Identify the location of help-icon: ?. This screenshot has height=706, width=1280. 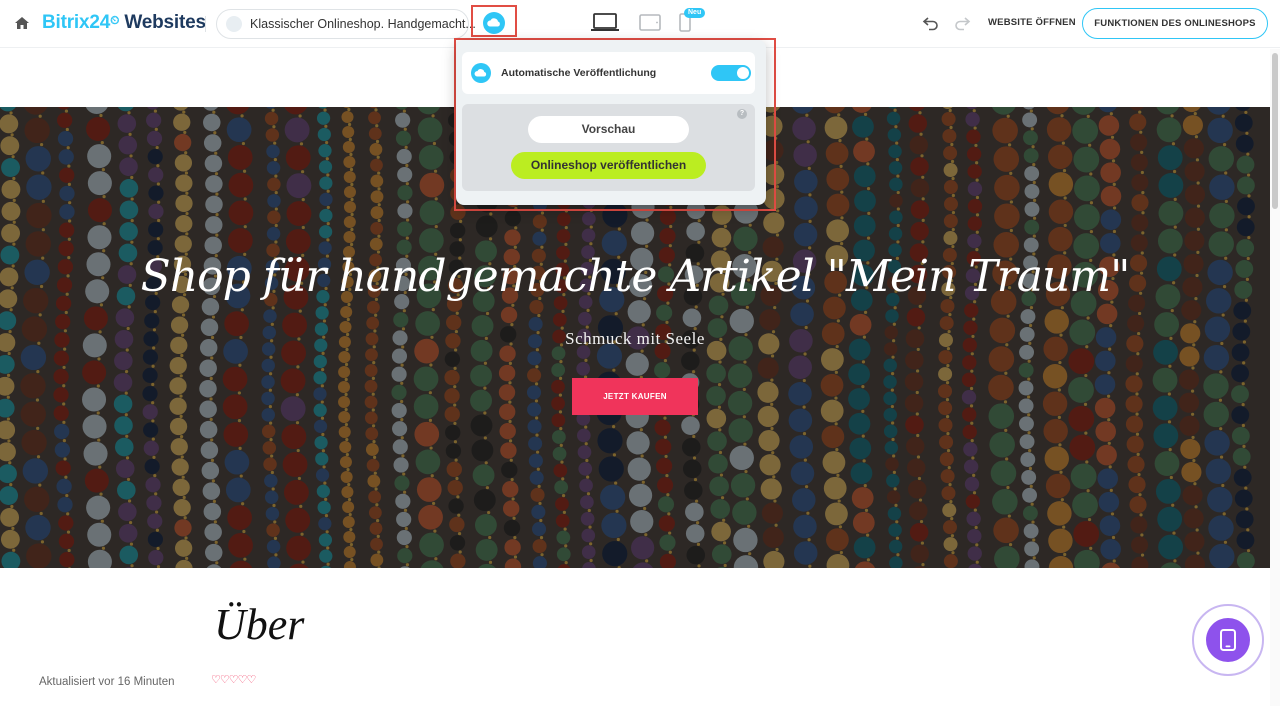
(742, 114).